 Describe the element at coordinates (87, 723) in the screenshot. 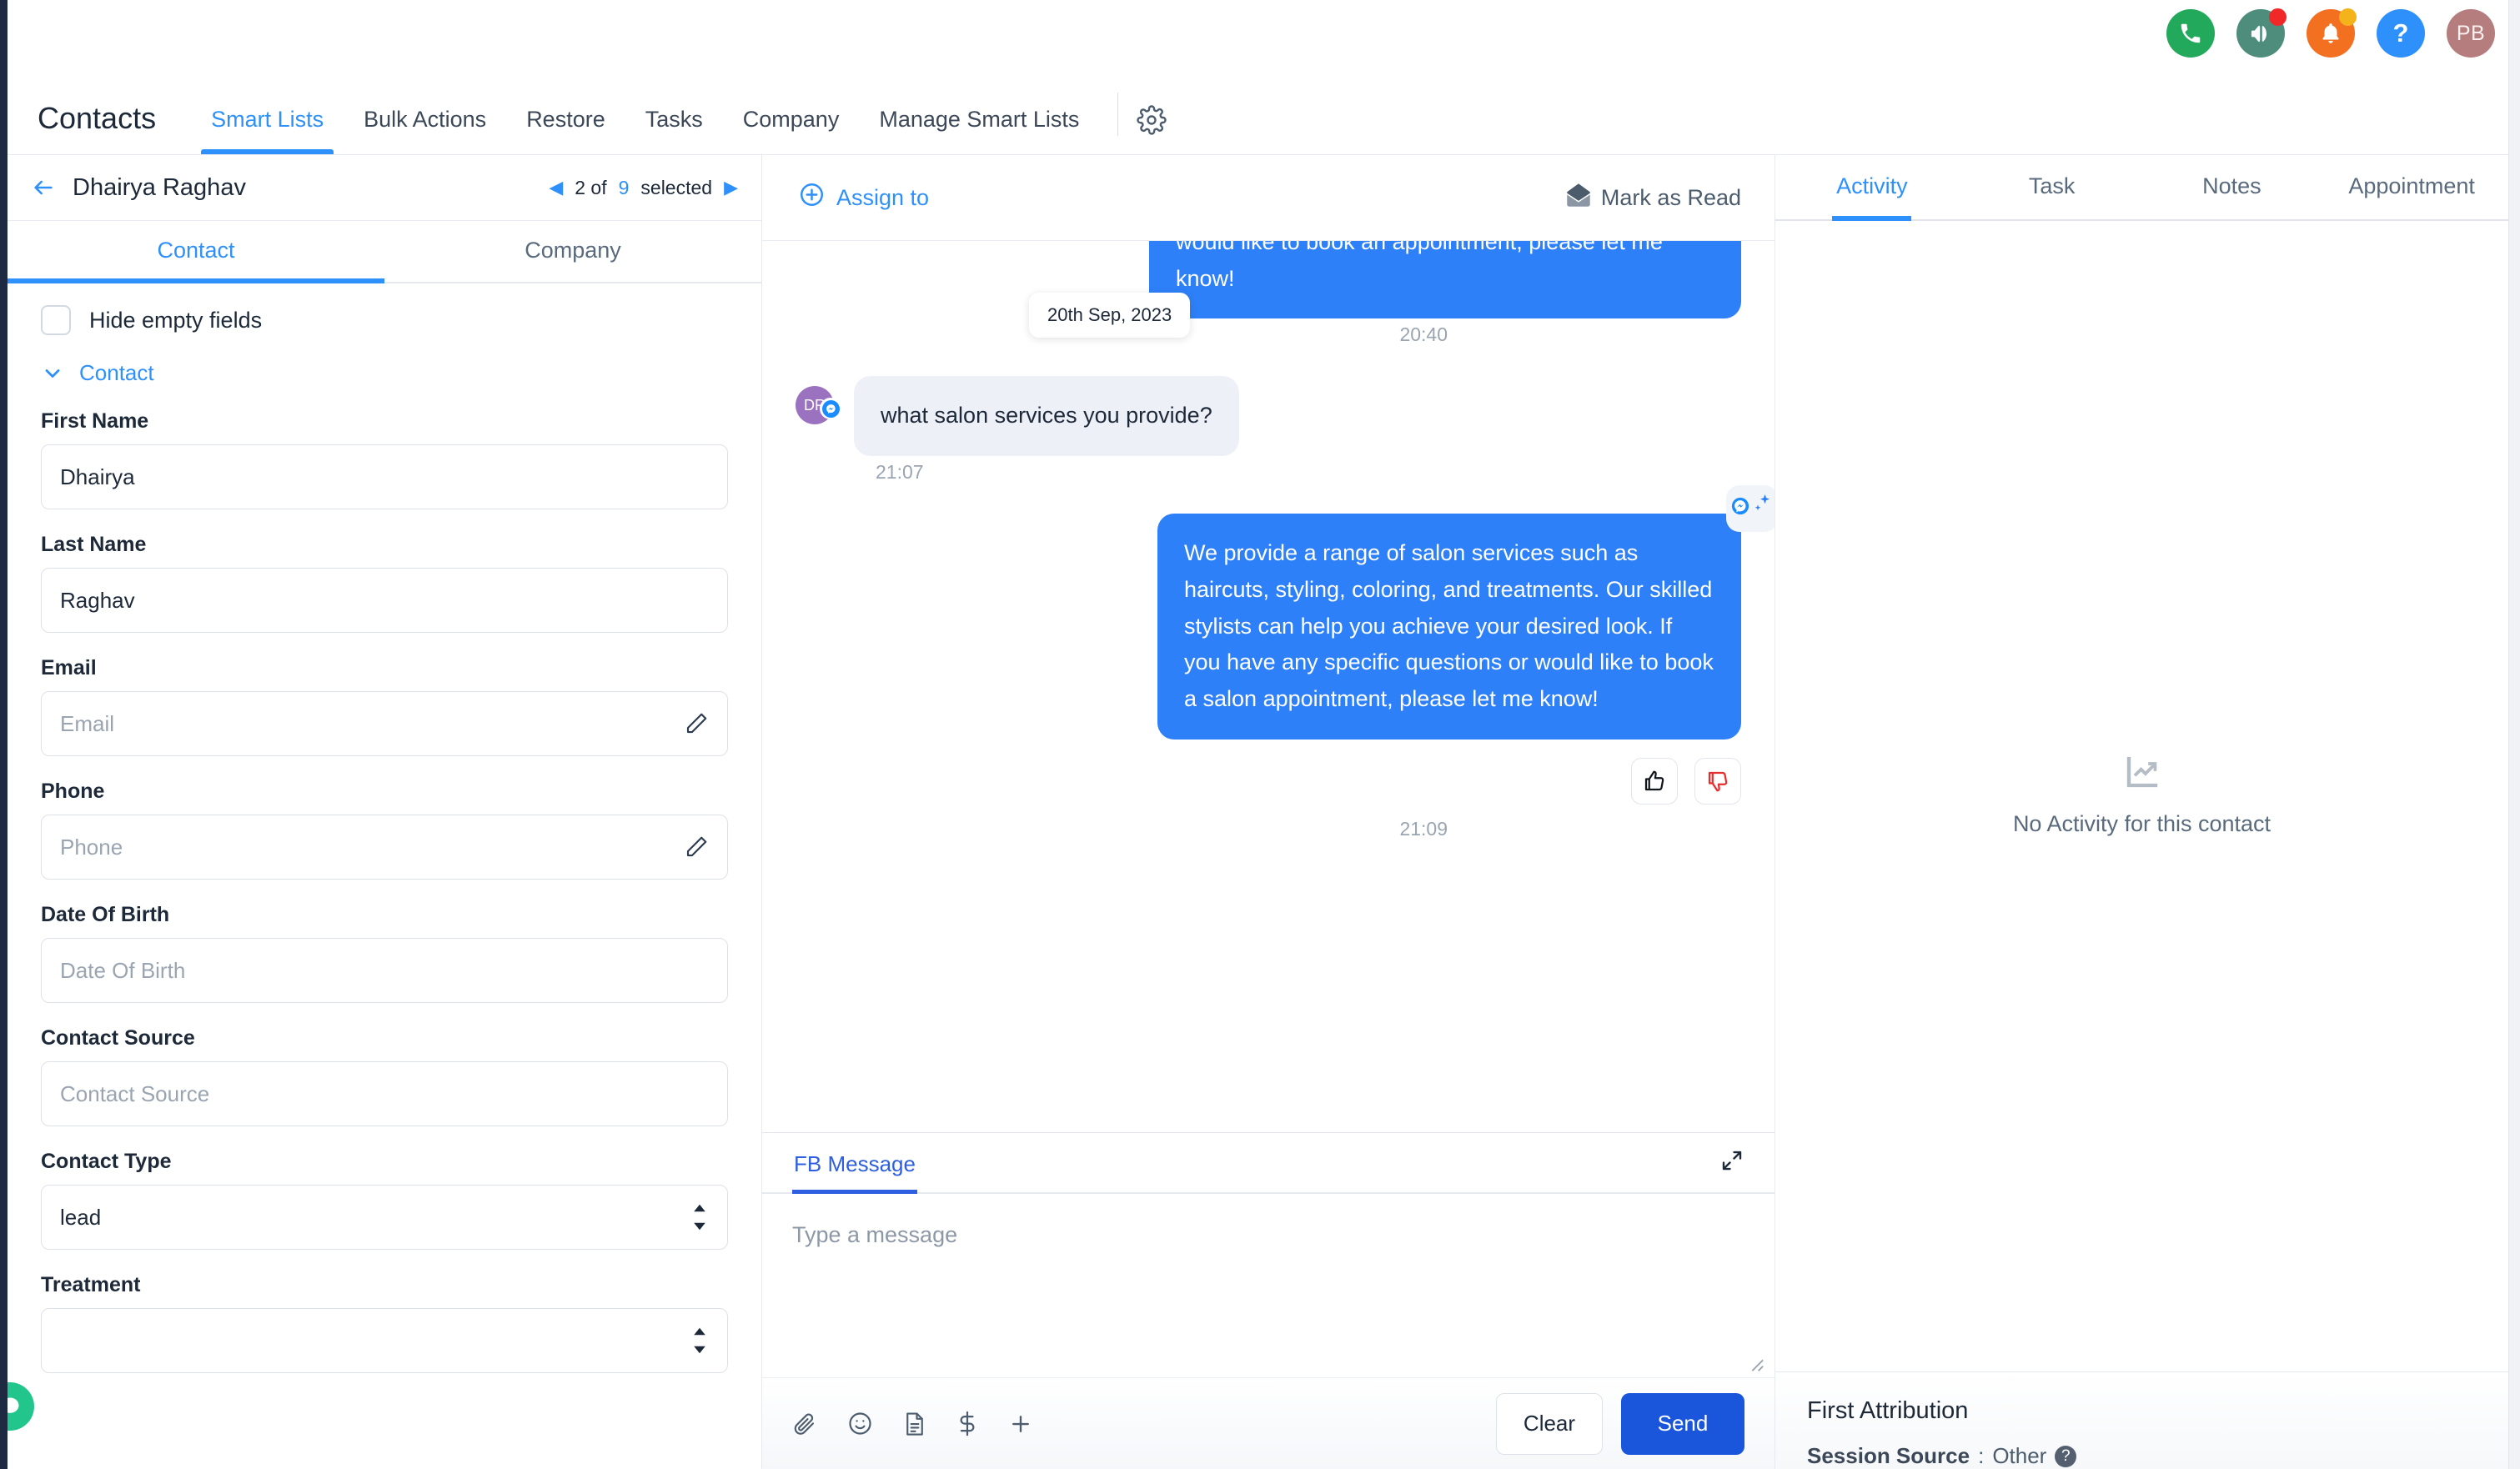

I see `email-placeholder: Email` at that location.